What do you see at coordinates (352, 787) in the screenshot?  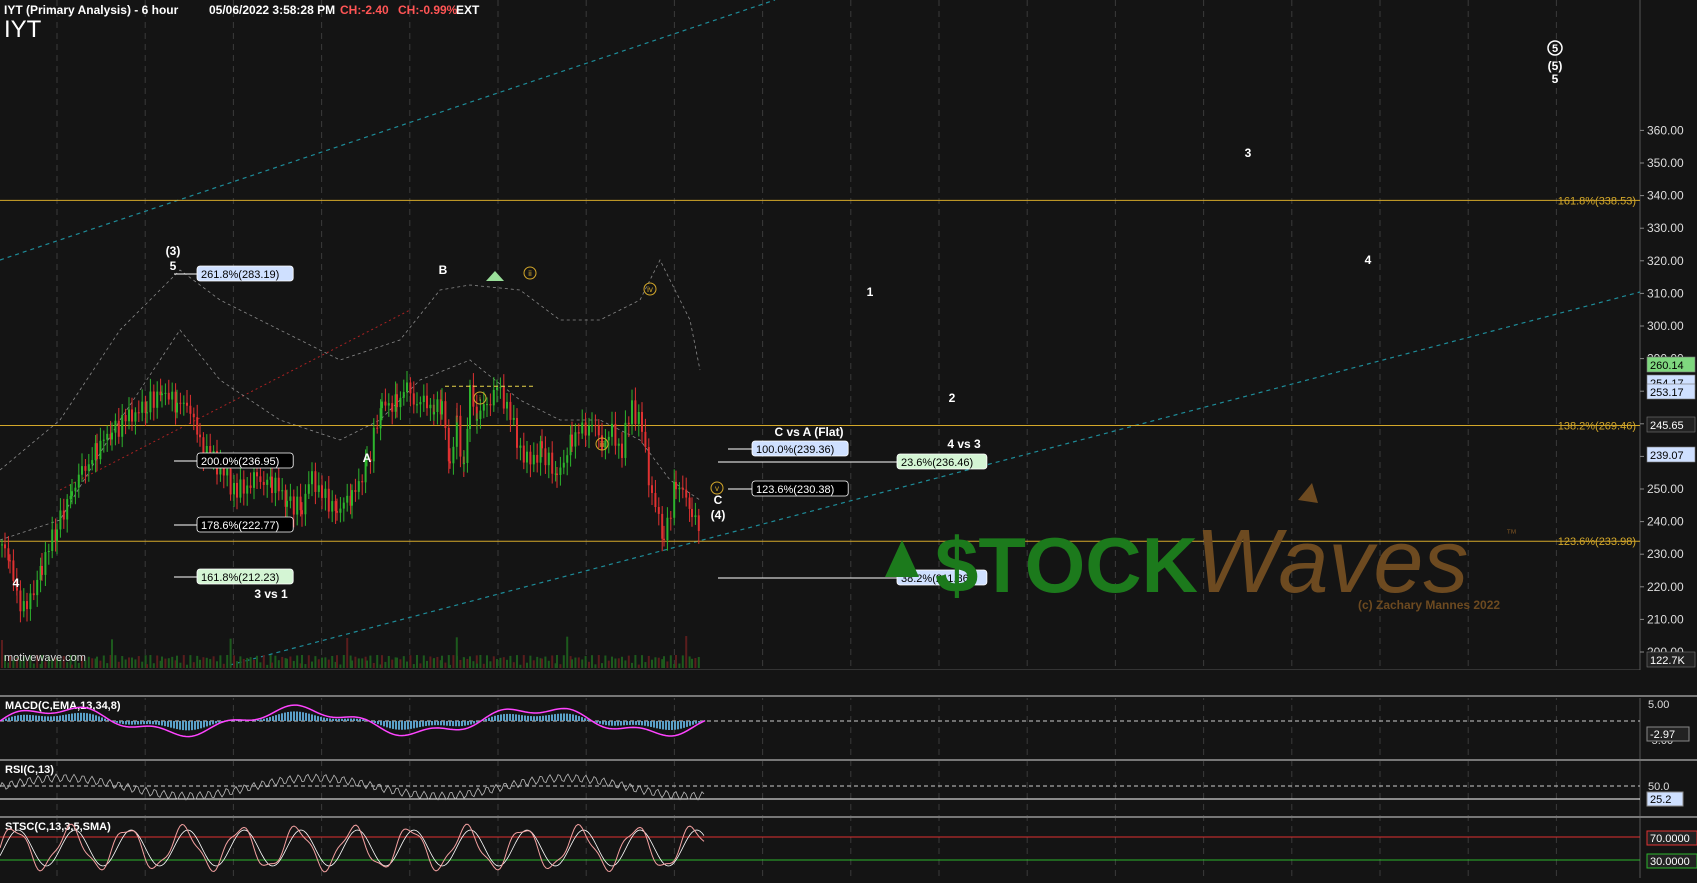 I see `rsi-line` at bounding box center [352, 787].